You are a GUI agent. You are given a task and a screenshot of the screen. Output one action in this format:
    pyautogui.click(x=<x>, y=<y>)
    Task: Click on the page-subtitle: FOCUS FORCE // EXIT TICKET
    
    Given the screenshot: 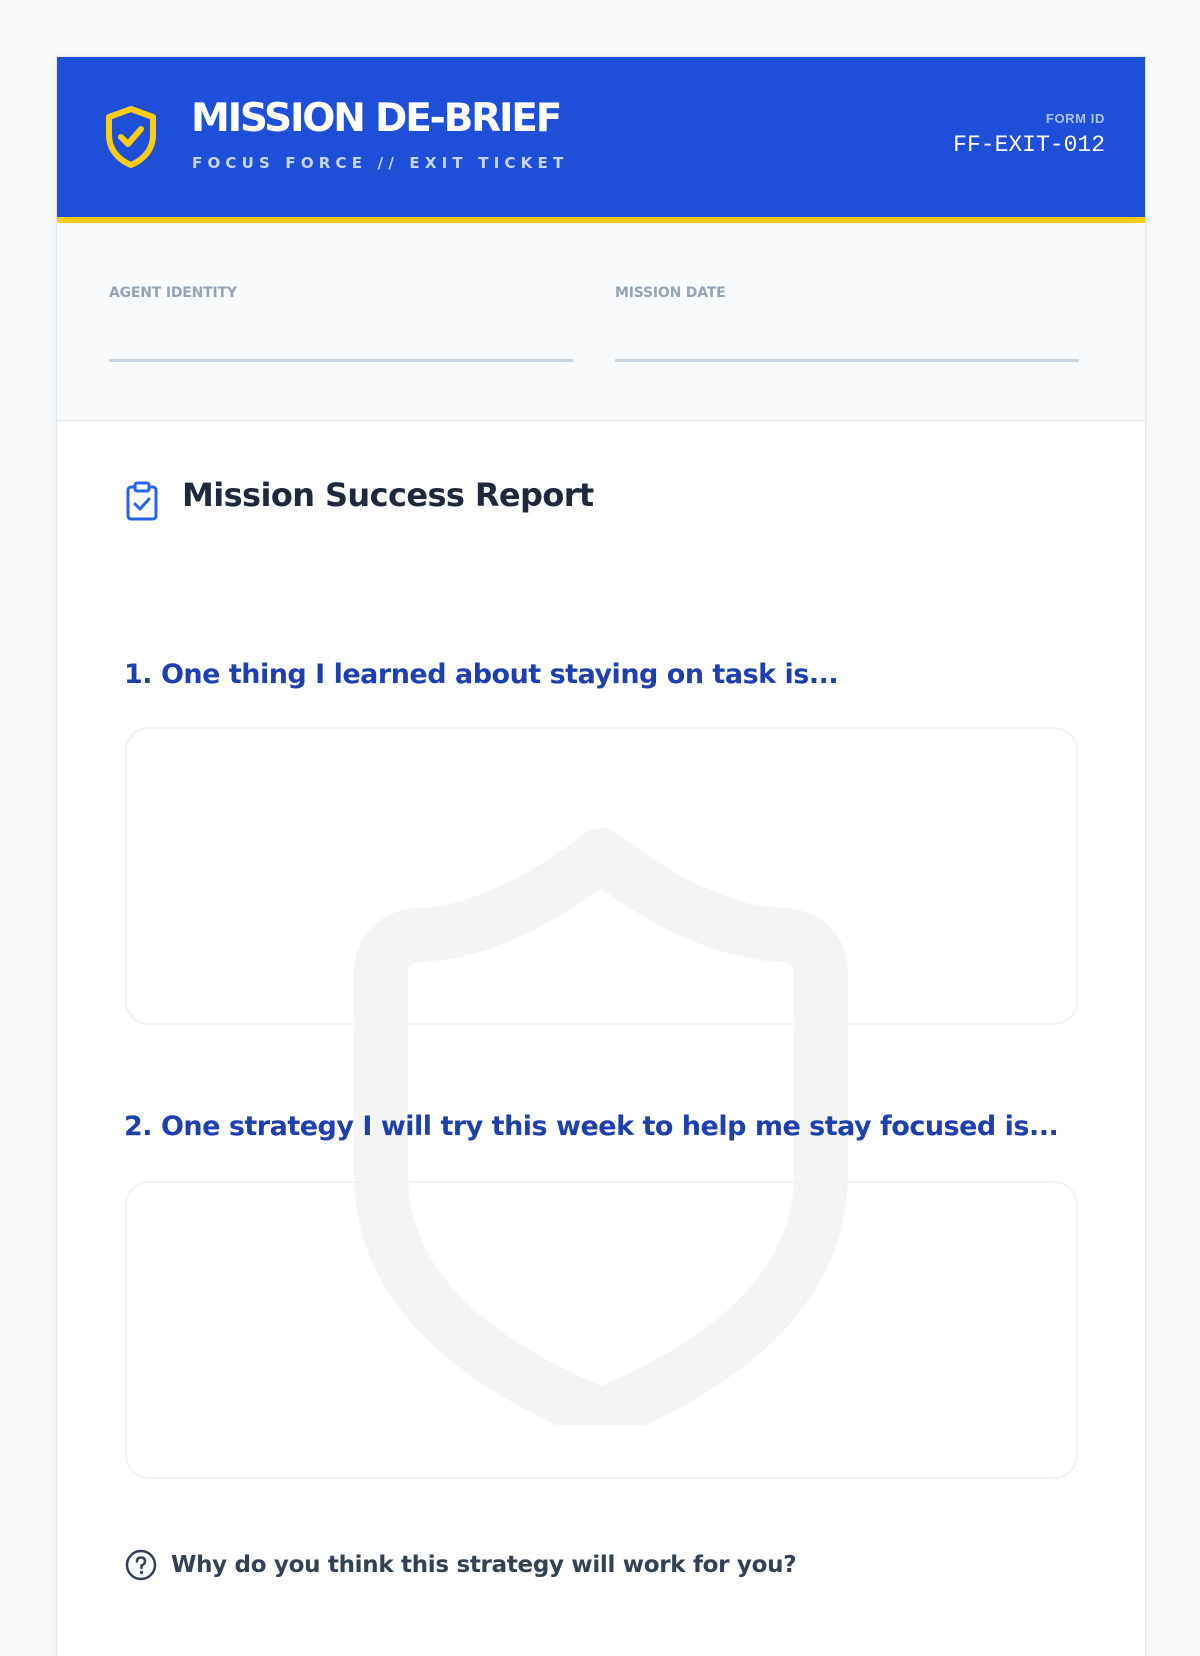 What is the action you would take?
    pyautogui.click(x=380, y=163)
    